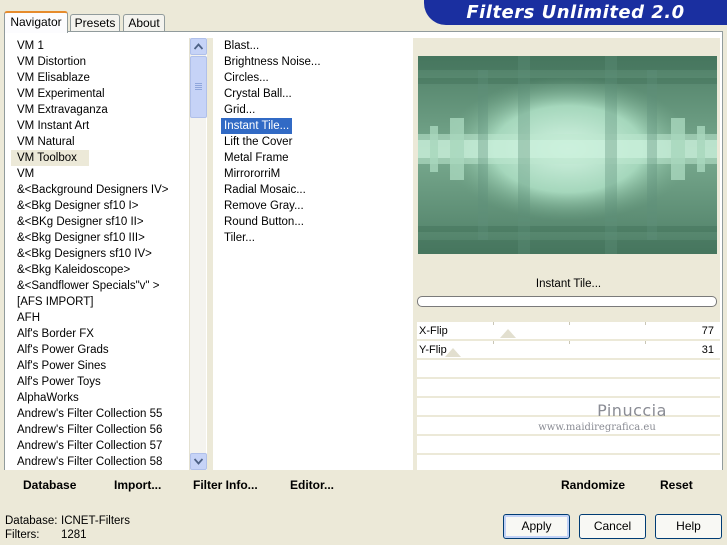  What do you see at coordinates (98, 206) in the screenshot?
I see `category-item: &<Bkg Designer sf10 I>` at bounding box center [98, 206].